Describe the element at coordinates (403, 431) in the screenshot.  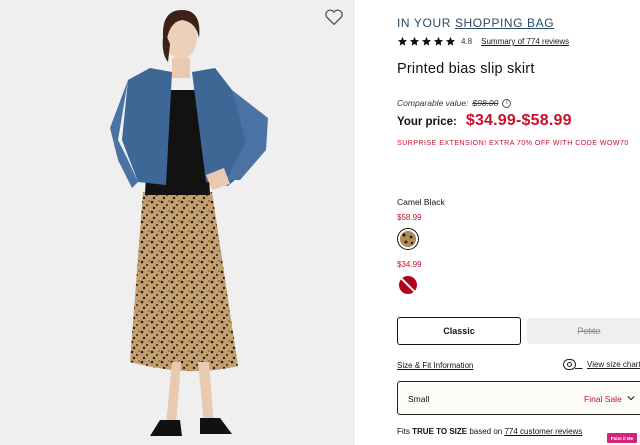
I see `fit-note-prefix: Fits` at that location.